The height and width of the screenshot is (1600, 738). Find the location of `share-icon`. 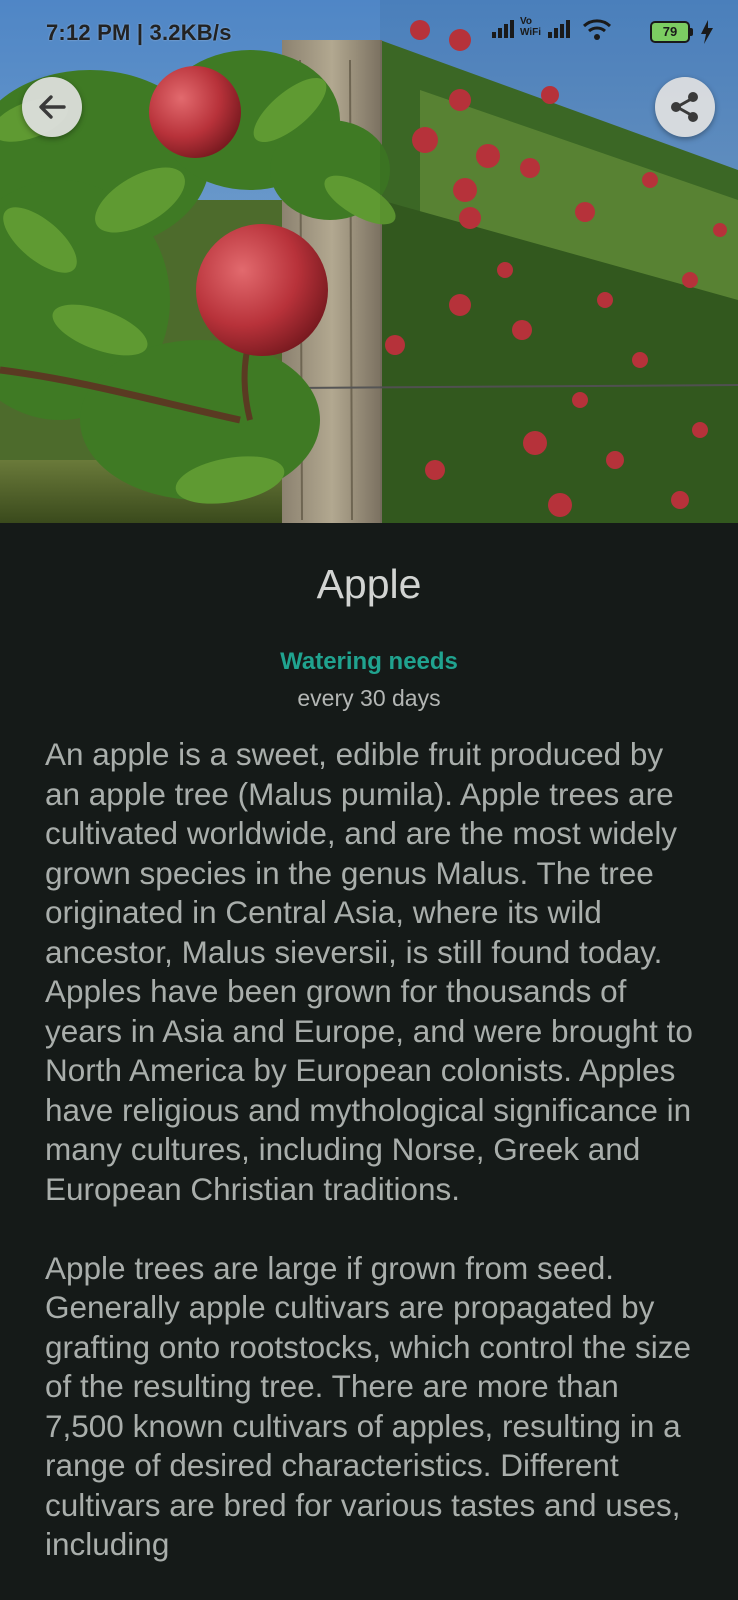

share-icon is located at coordinates (684, 107).